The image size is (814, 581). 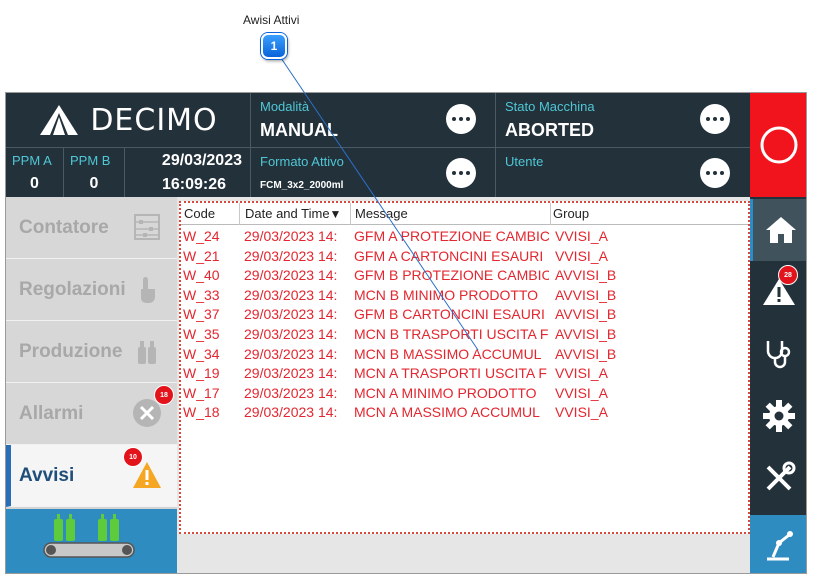 I want to click on column-header-date: Date and Time▼, so click(x=293, y=213).